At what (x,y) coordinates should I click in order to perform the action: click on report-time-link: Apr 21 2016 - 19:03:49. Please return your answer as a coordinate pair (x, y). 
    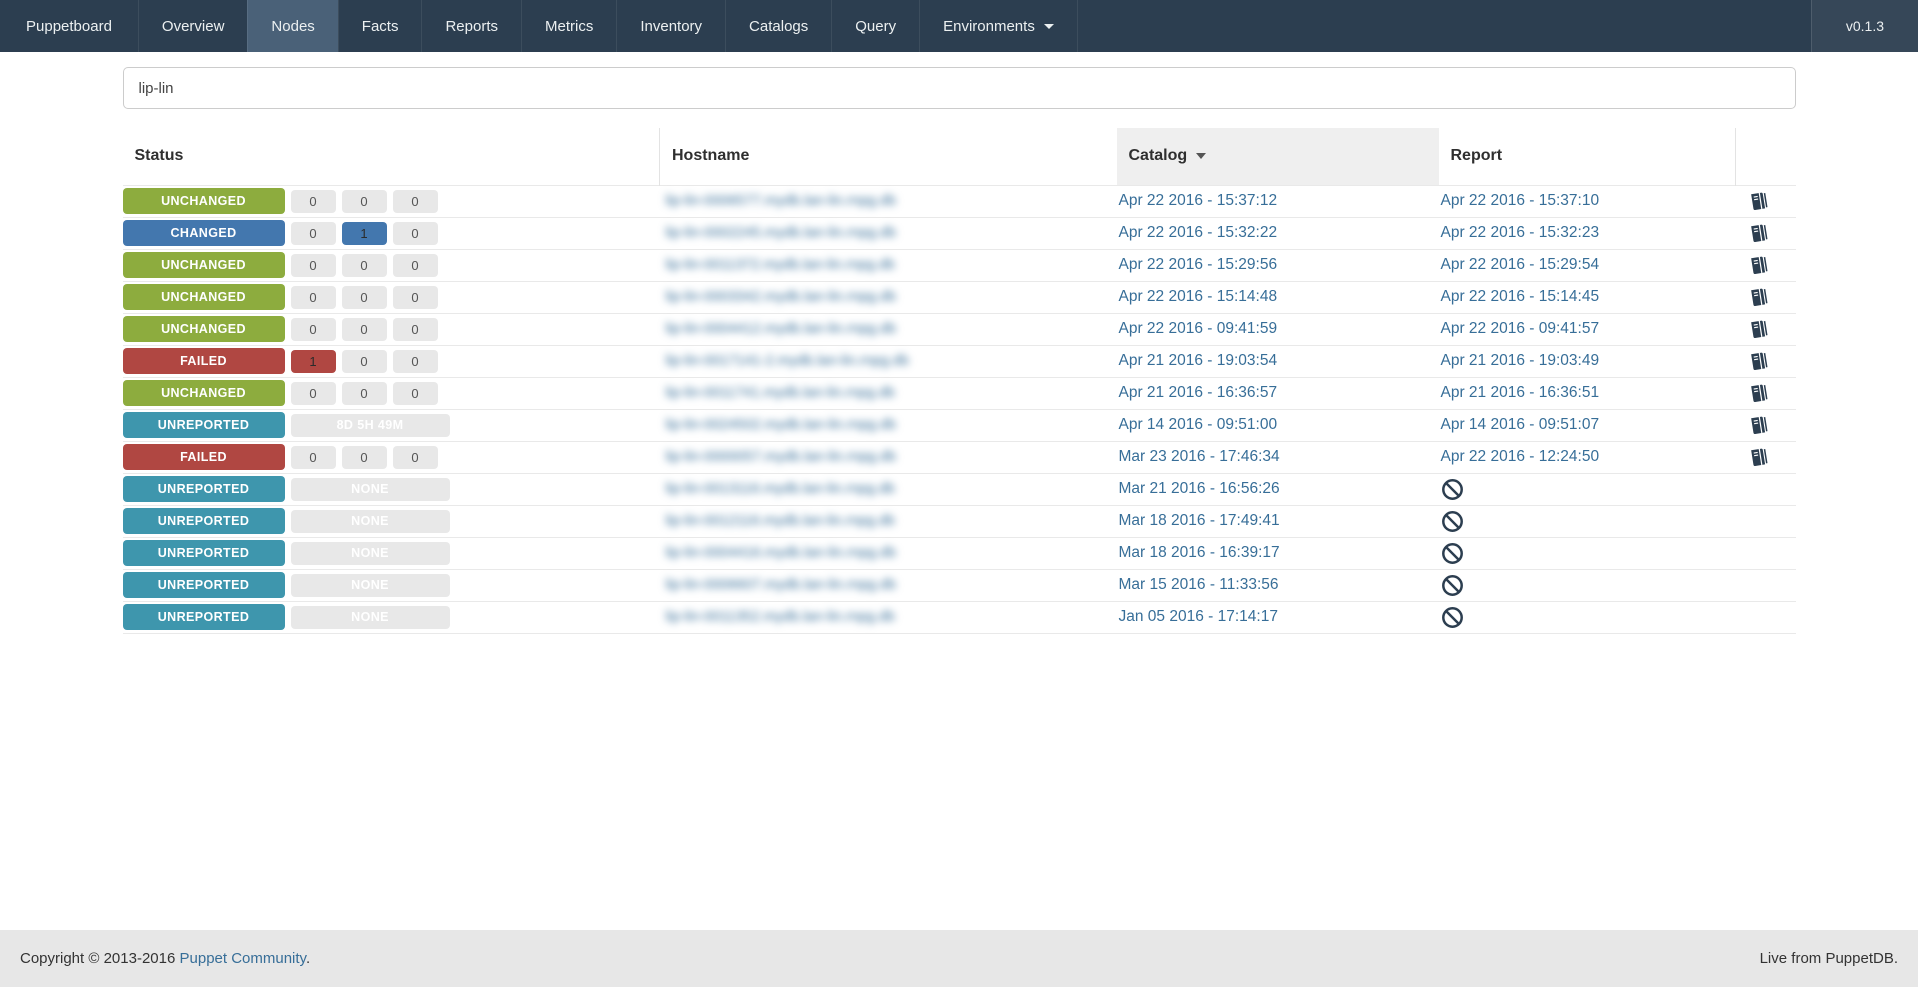
    Looking at the image, I should click on (1520, 360).